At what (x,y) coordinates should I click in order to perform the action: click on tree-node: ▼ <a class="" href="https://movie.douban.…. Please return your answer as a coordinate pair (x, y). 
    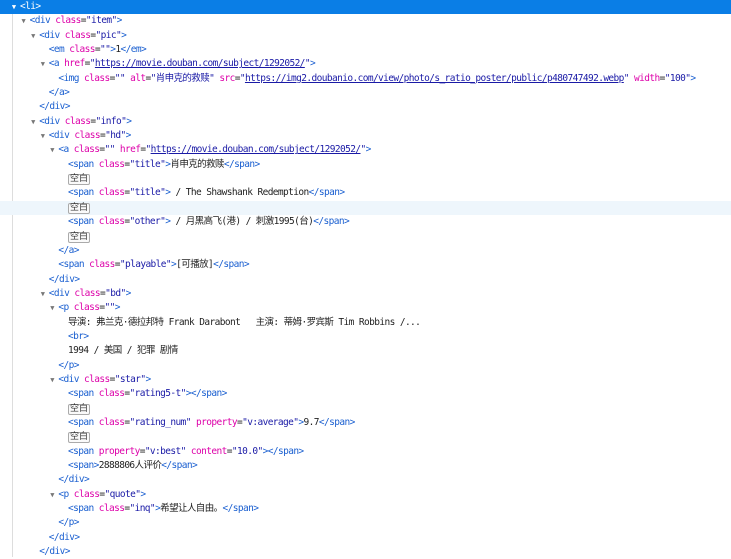
    Looking at the image, I should click on (365, 150).